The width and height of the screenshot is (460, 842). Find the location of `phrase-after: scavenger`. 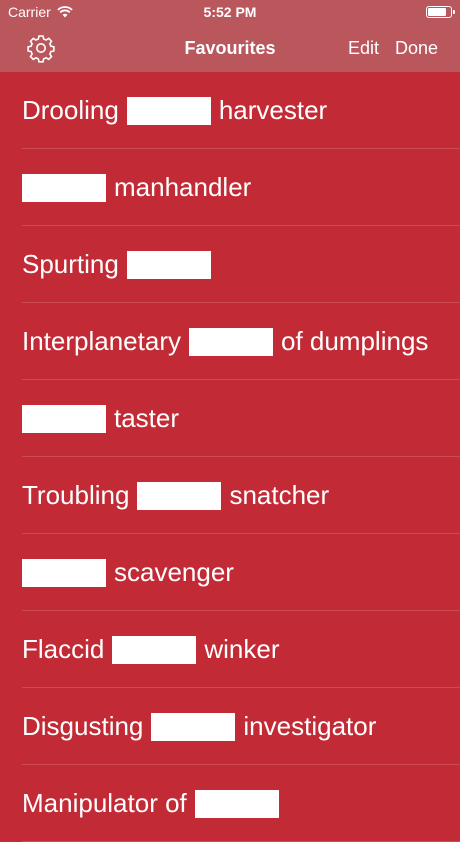

phrase-after: scavenger is located at coordinates (174, 572).